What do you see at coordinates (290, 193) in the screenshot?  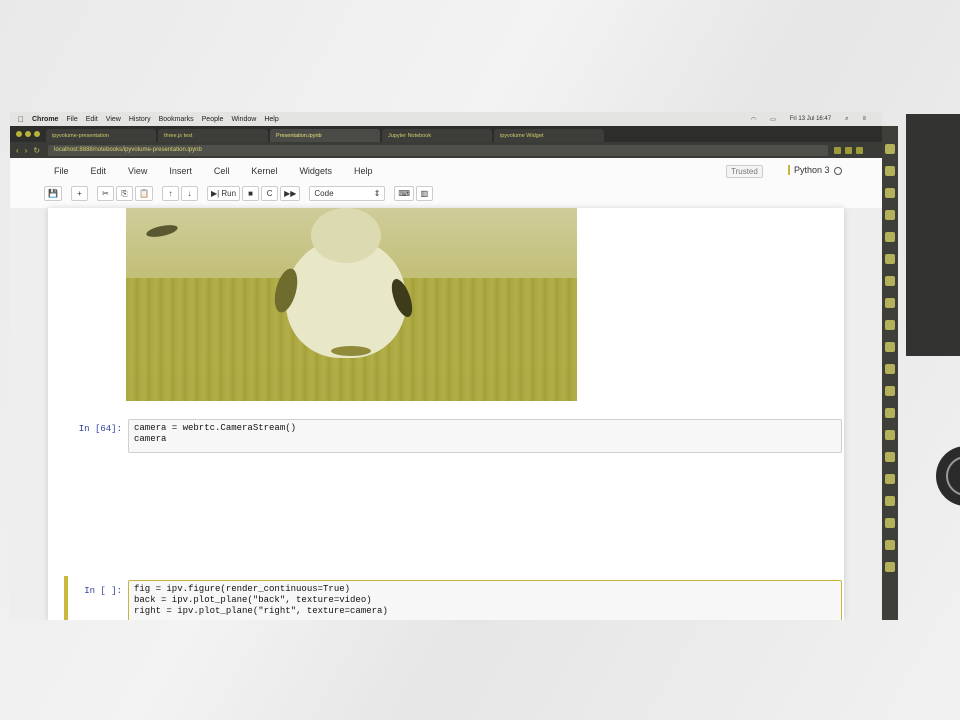 I see `restart-run-all-button: ▶▶` at bounding box center [290, 193].